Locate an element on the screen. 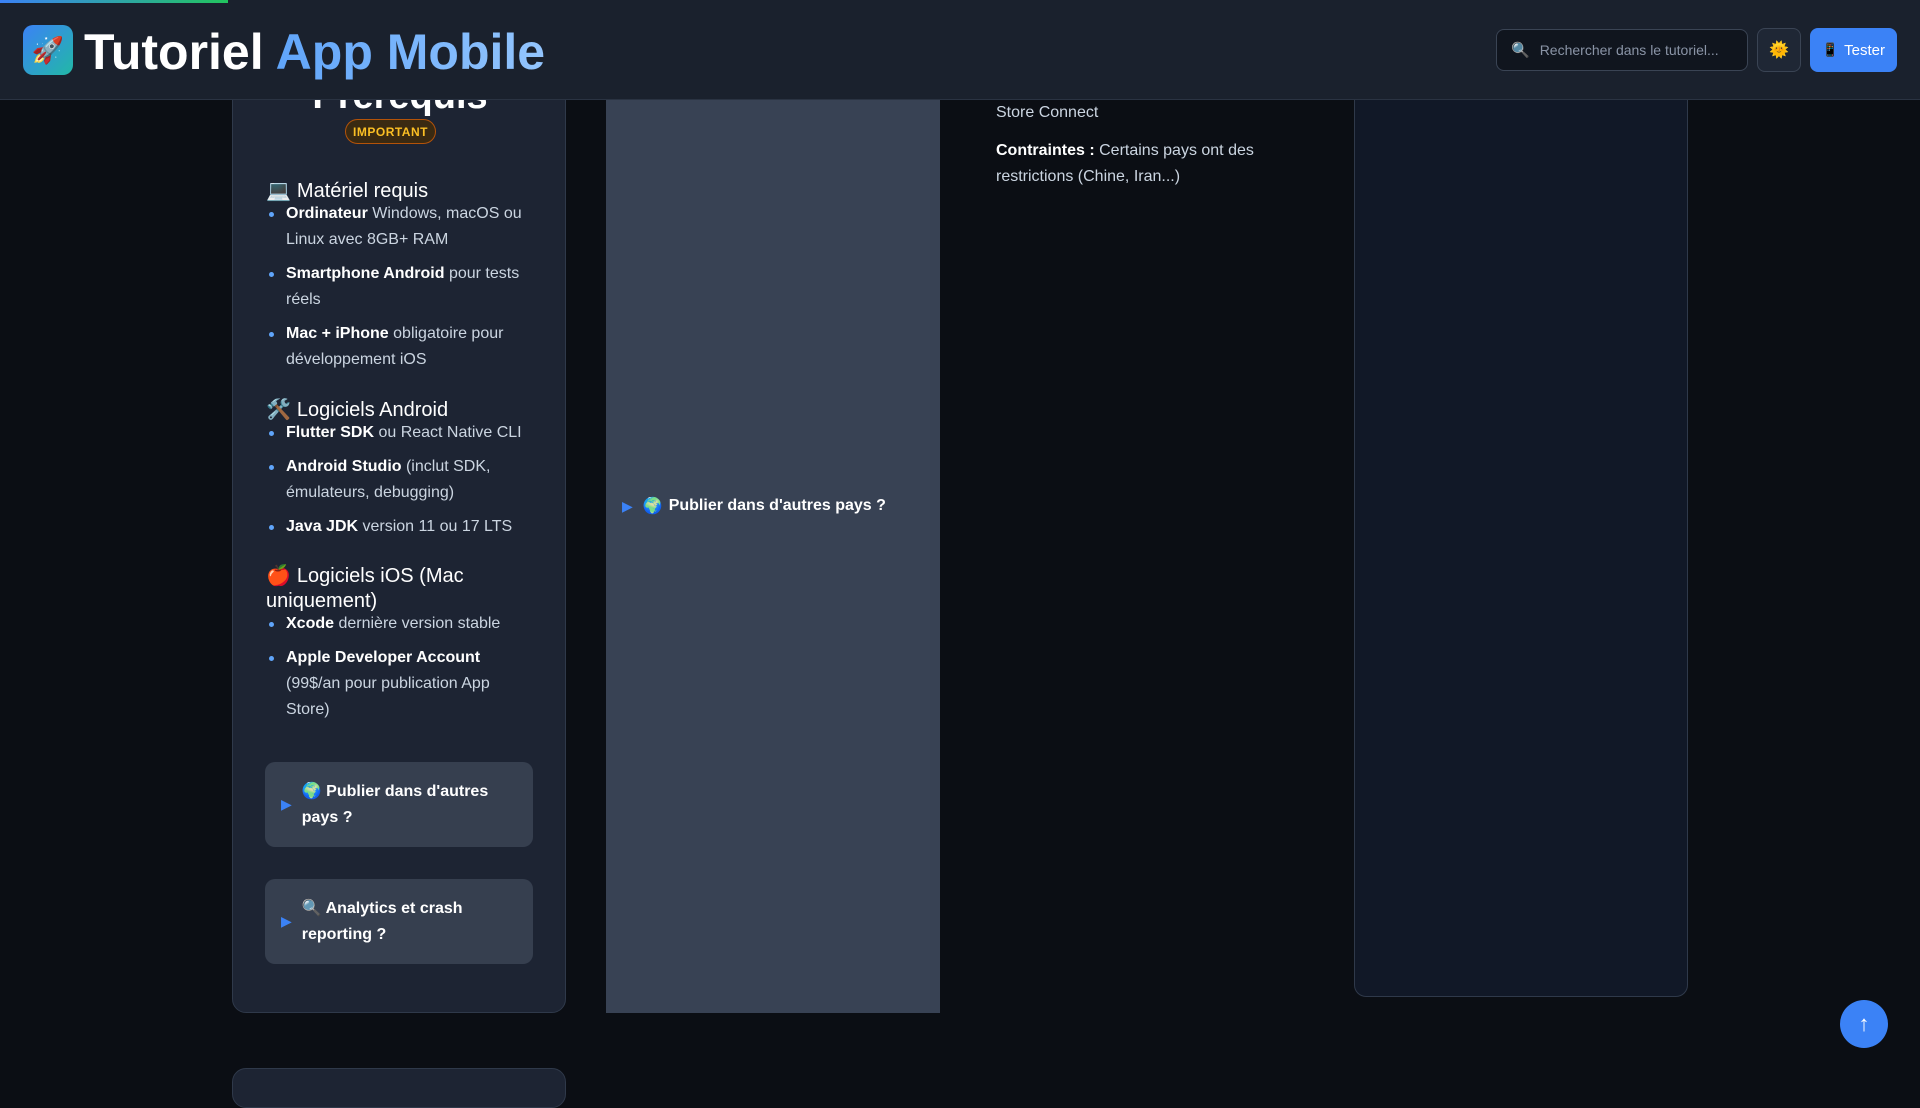 The image size is (1920, 1108). list-item: Xcode dernière version stable is located at coordinates (401, 624).